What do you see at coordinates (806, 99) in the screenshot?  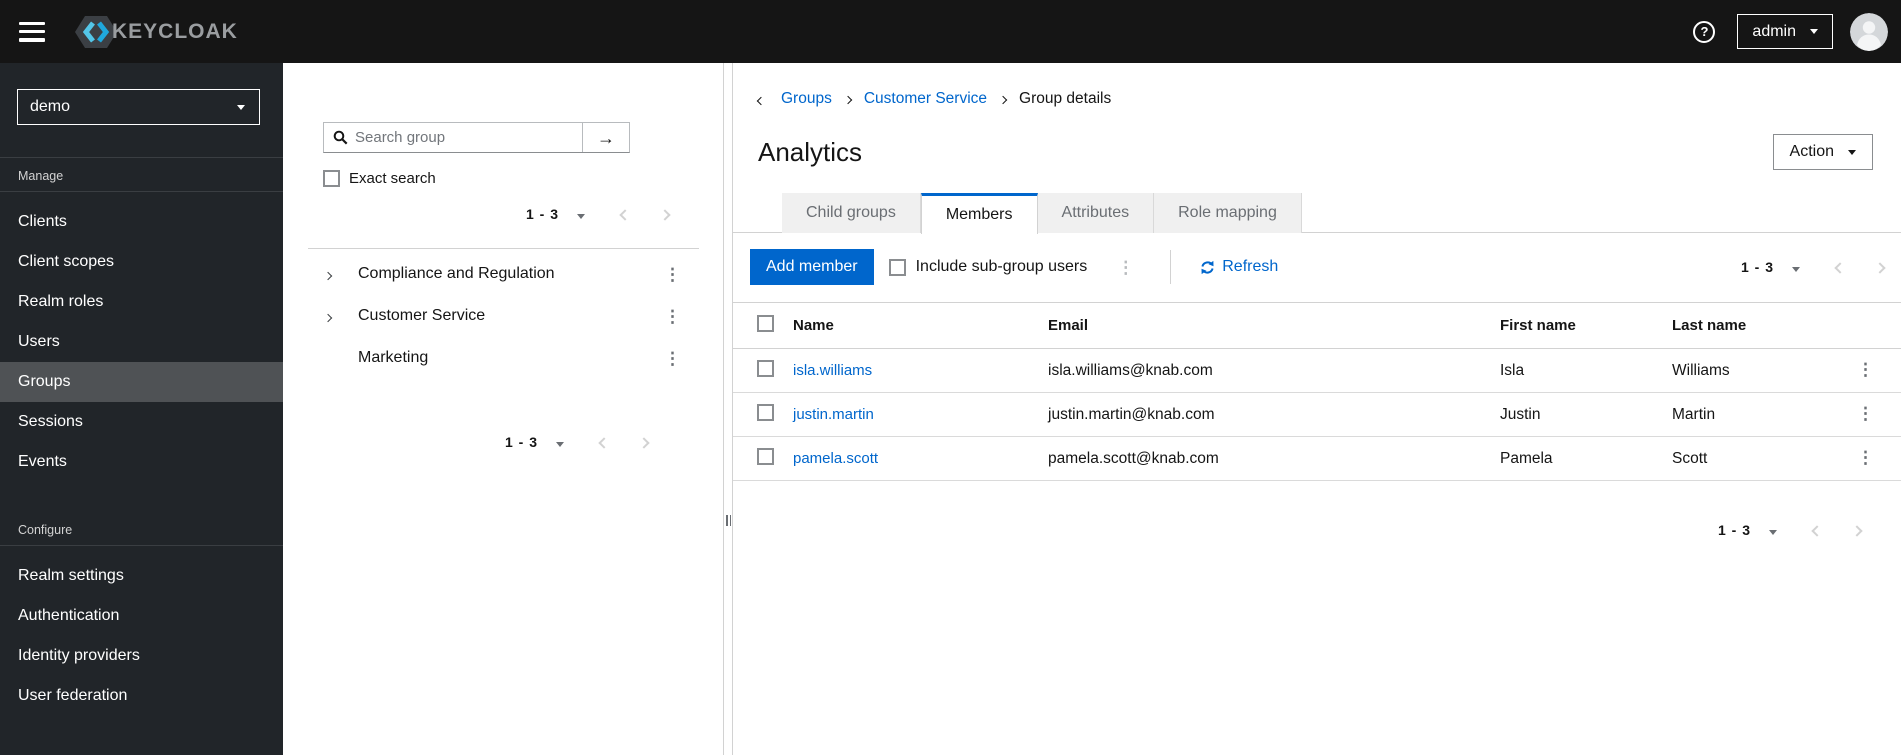 I see `breadcrumb-link-groups: Groups` at bounding box center [806, 99].